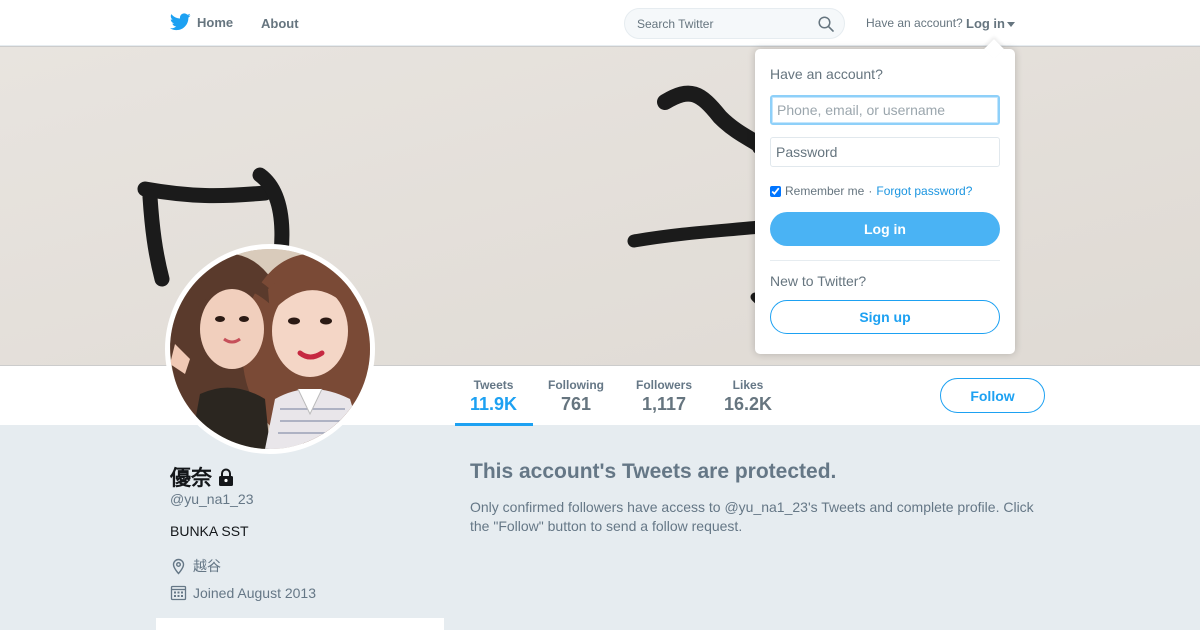 This screenshot has height=630, width=1200. What do you see at coordinates (885, 110) in the screenshot?
I see `username-field` at bounding box center [885, 110].